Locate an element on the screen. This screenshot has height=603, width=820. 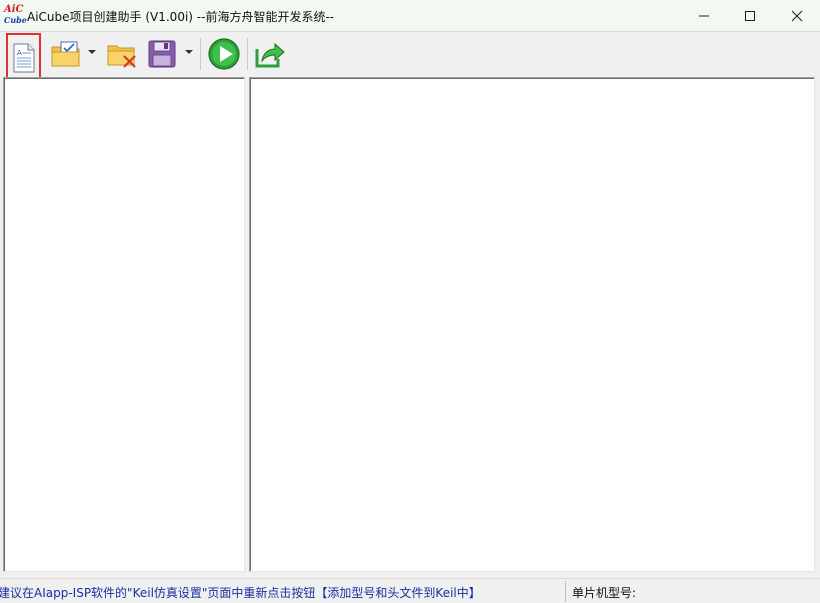
toolbar: A is located at coordinates (410, 58).